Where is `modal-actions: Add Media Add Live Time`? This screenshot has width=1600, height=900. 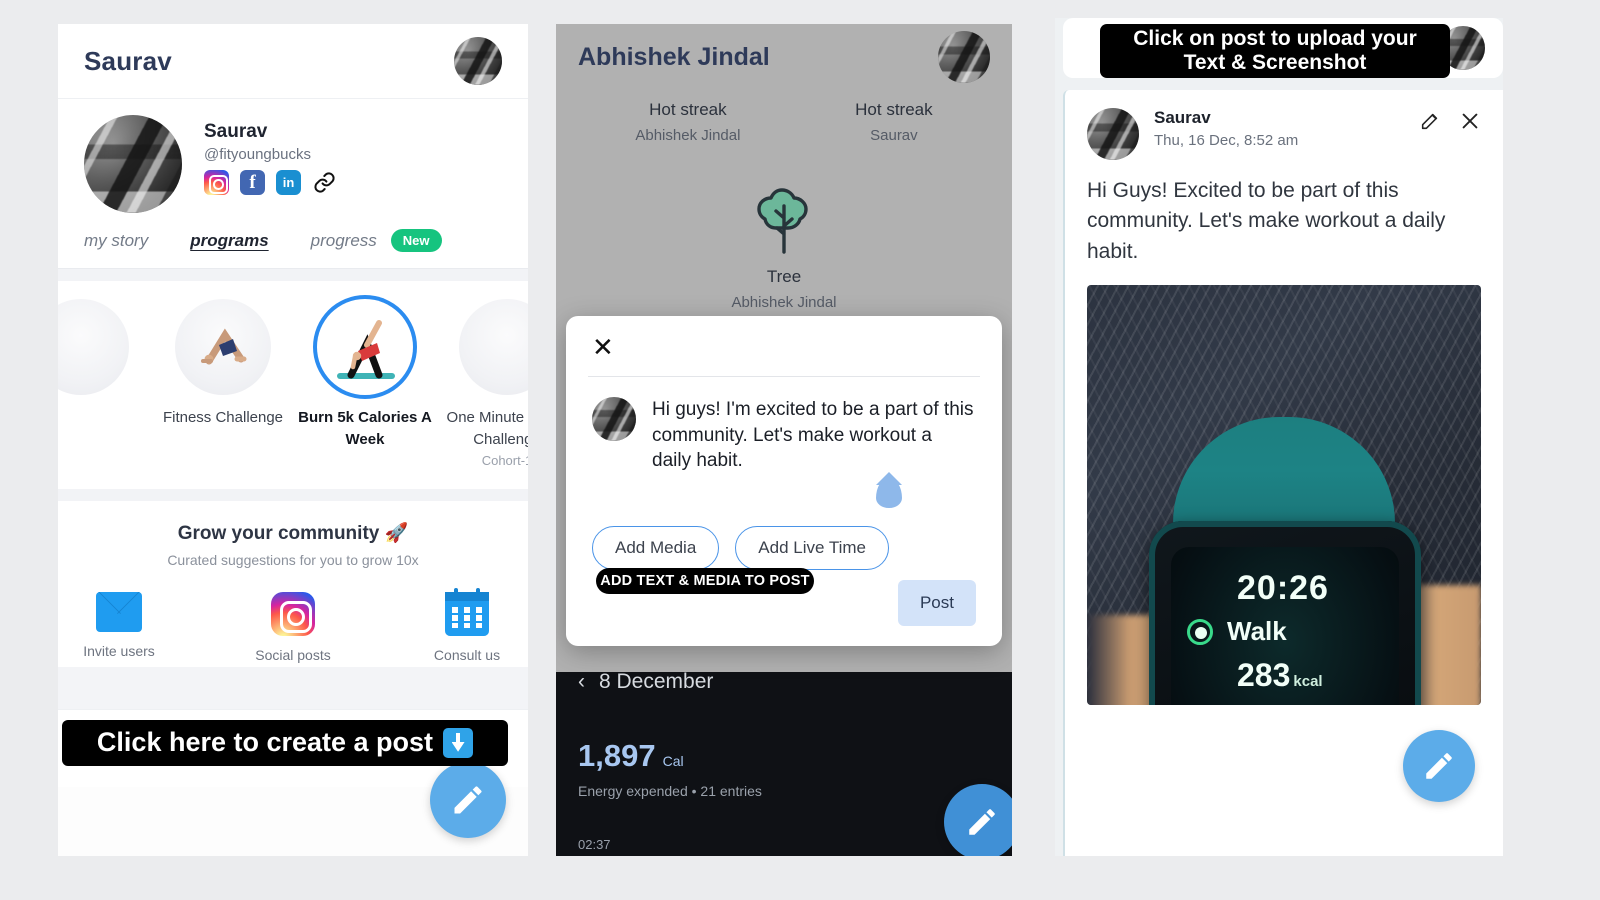
modal-actions: Add Media Add Live Time is located at coordinates (784, 547).